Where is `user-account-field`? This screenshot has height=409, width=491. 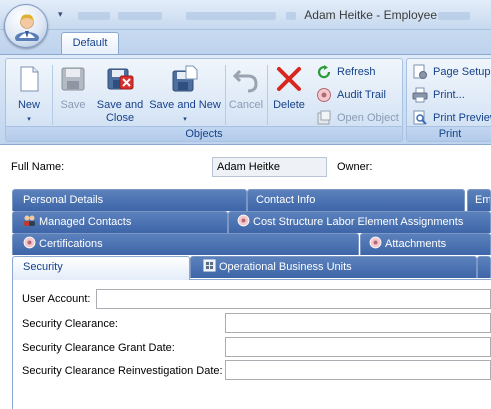
user-account-field is located at coordinates (293, 299).